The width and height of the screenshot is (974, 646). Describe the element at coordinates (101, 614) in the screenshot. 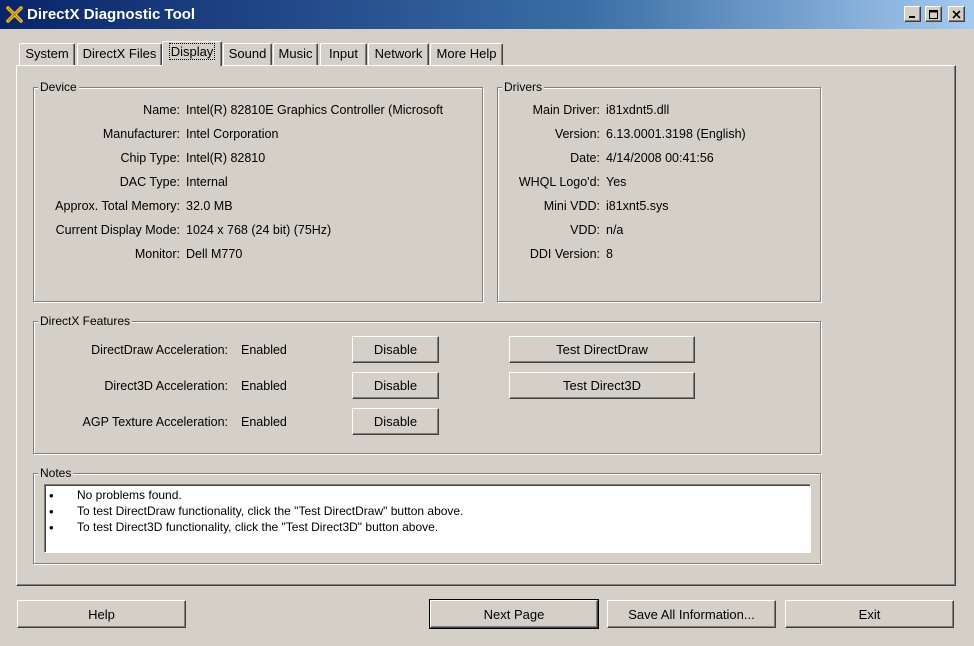

I see `help-button: Help` at that location.